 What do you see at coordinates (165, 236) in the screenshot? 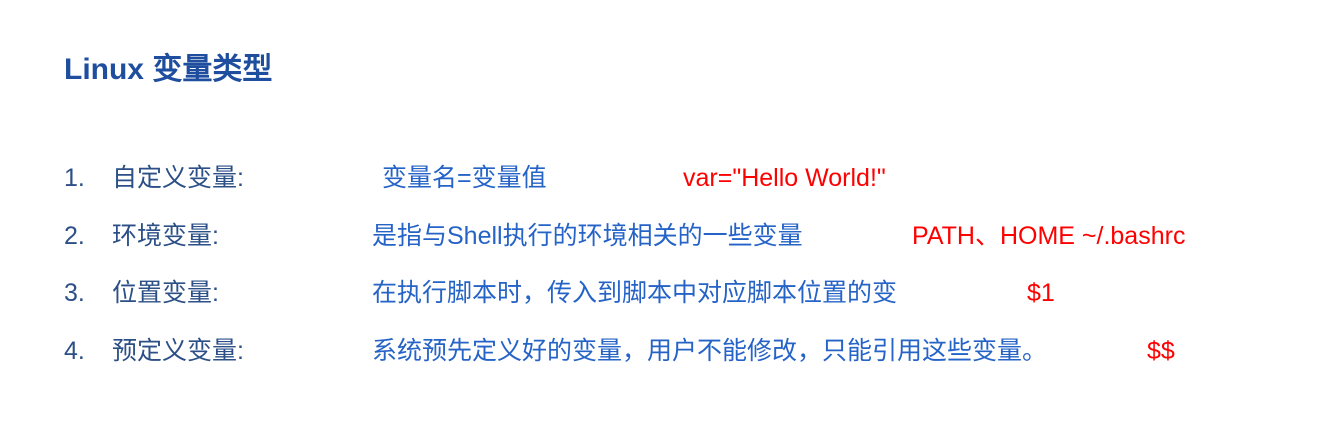
I see `item-label: 环境变量:` at bounding box center [165, 236].